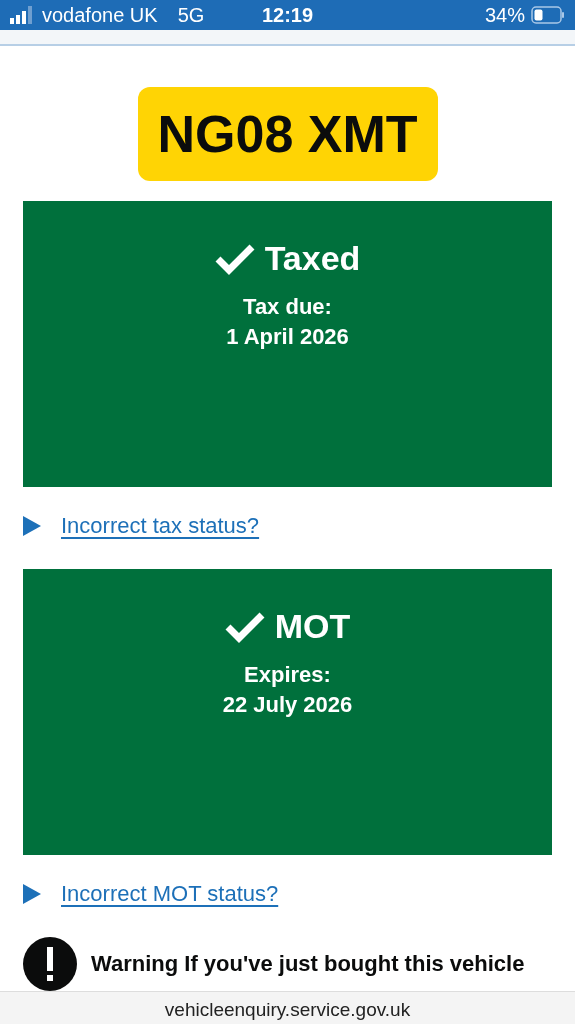  Describe the element at coordinates (312, 258) in the screenshot. I see `status-title: Taxed` at that location.